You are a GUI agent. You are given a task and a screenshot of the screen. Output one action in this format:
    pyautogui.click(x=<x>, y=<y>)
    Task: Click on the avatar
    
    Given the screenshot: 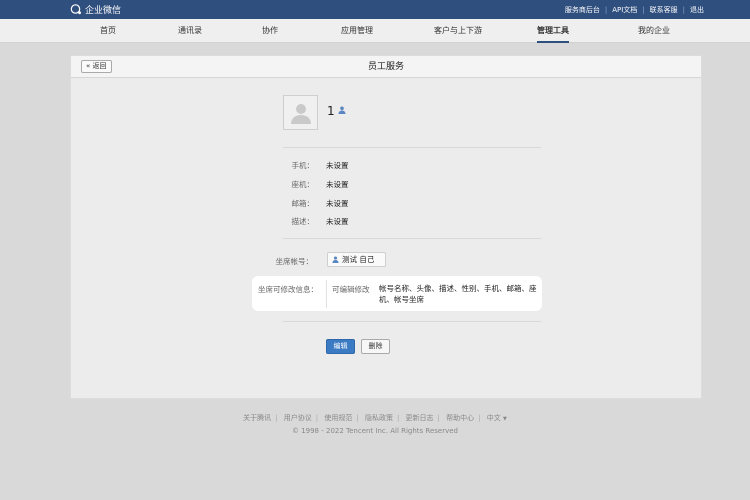 What is the action you would take?
    pyautogui.click(x=300, y=112)
    